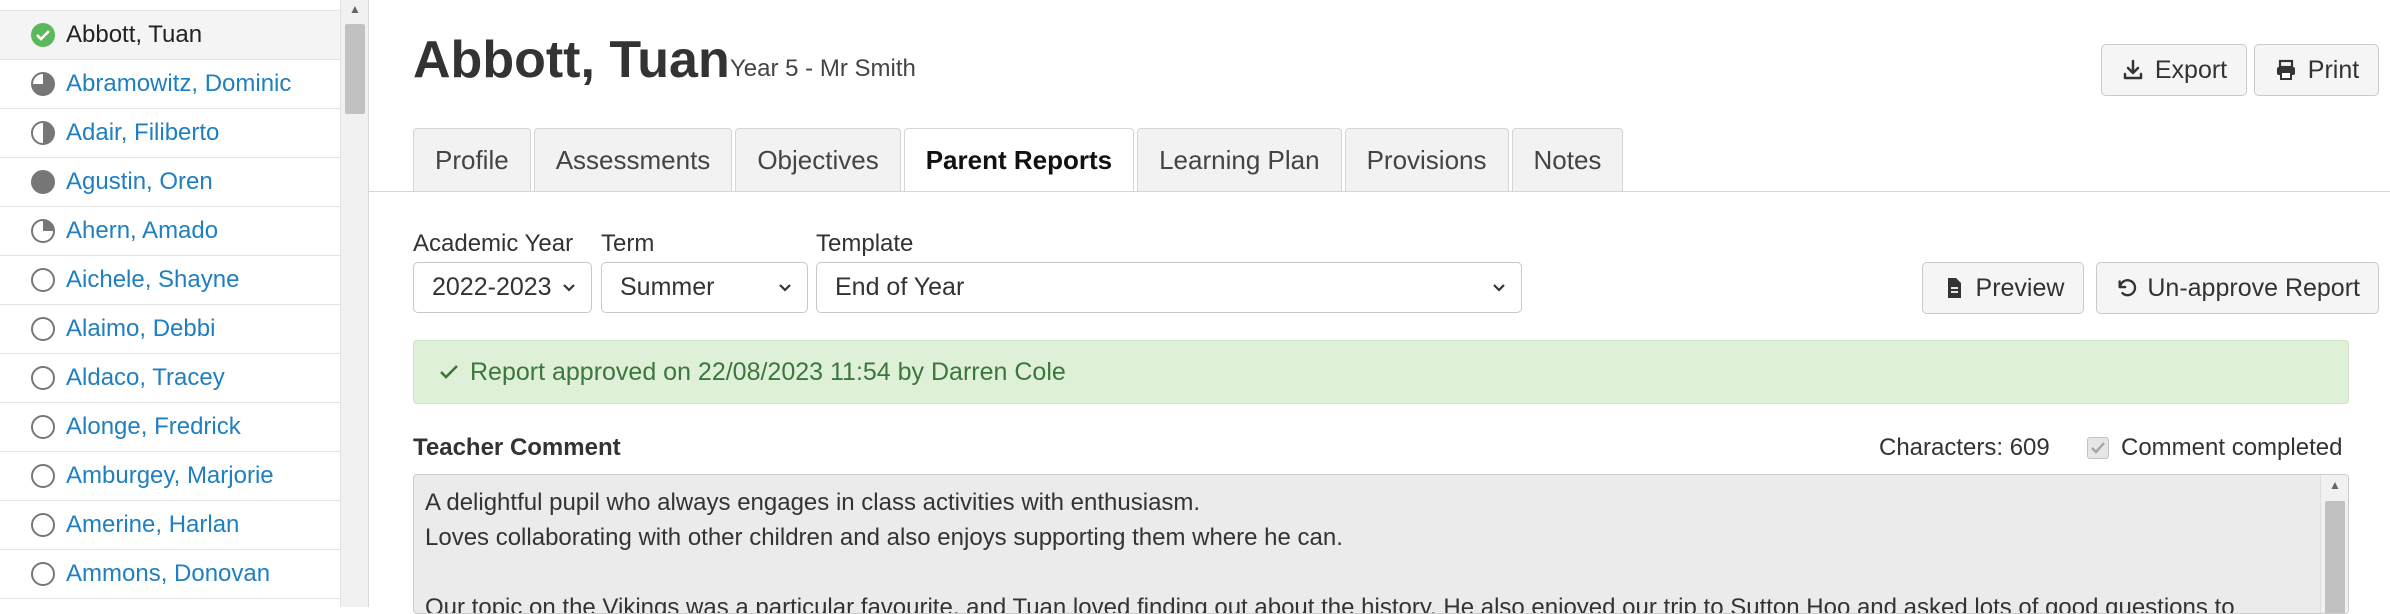  Describe the element at coordinates (2127, 288) in the screenshot. I see `undo-icon` at that location.